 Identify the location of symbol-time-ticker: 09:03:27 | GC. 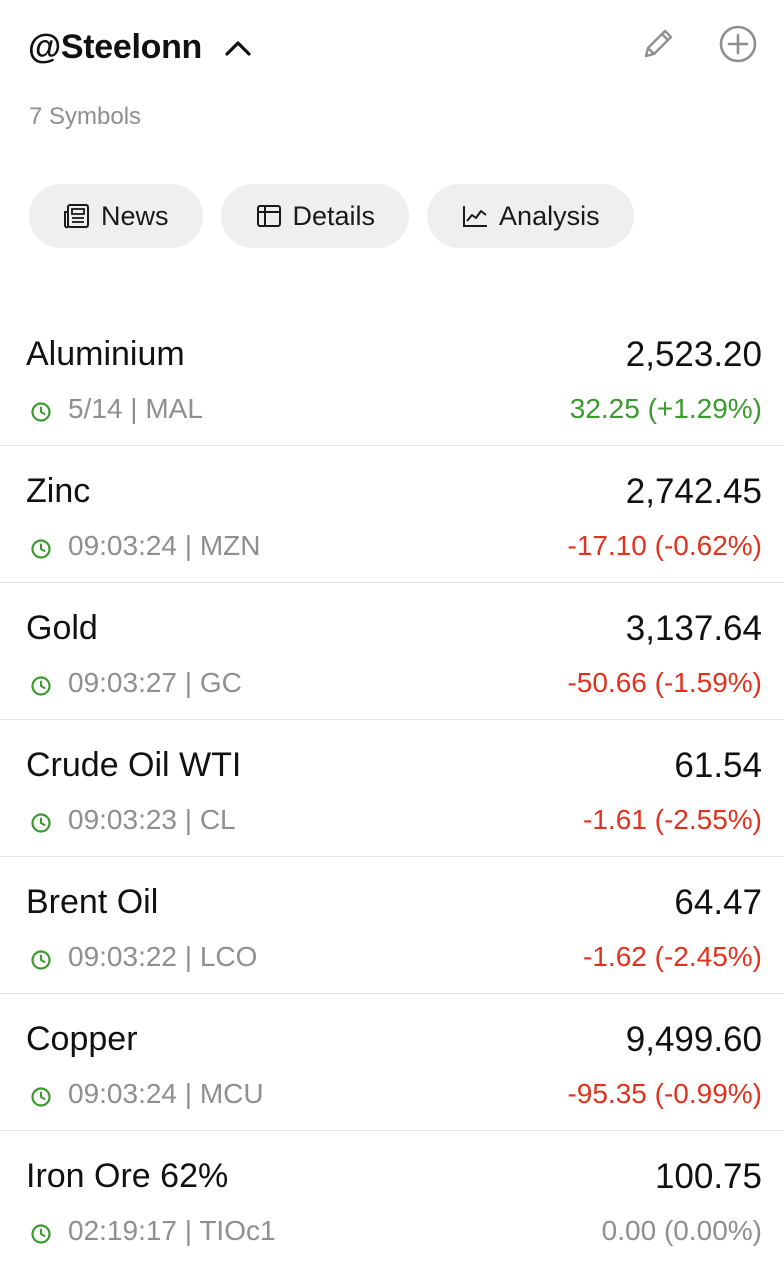
(155, 682).